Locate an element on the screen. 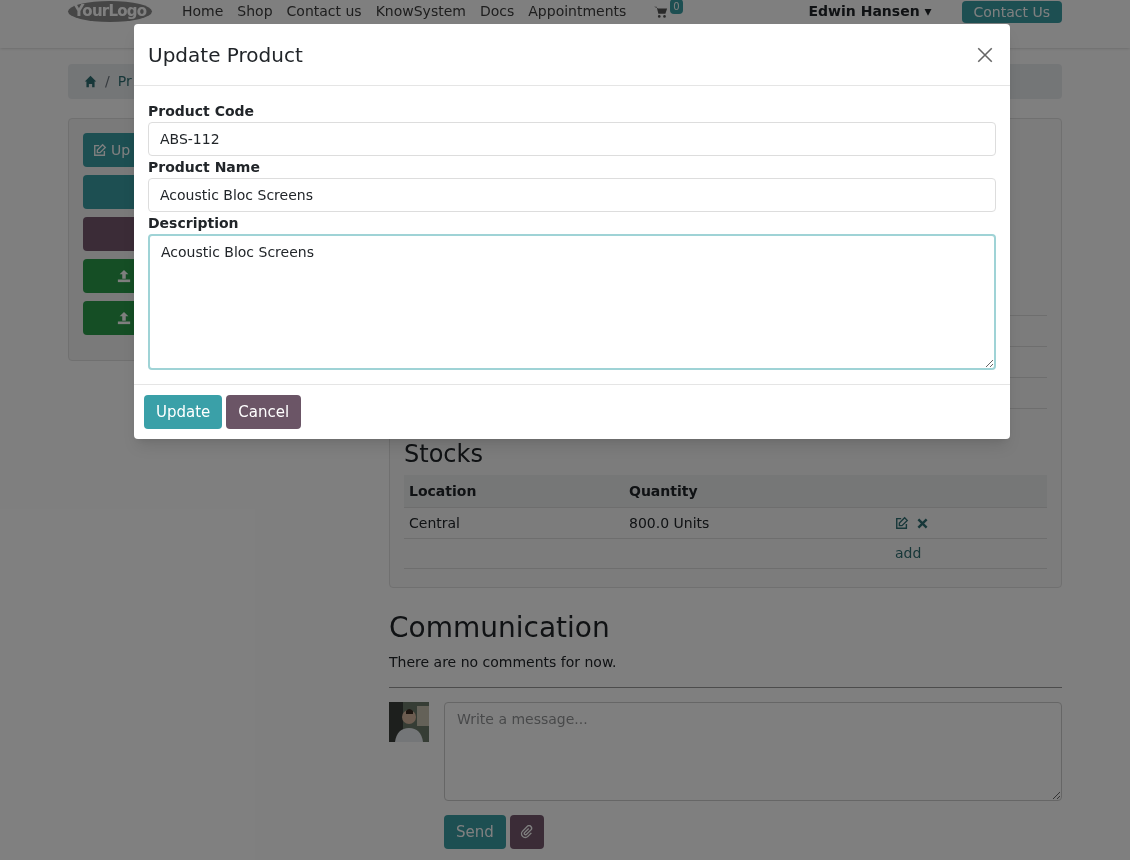 The width and height of the screenshot is (1130, 860). column-header: Location is located at coordinates (443, 491).